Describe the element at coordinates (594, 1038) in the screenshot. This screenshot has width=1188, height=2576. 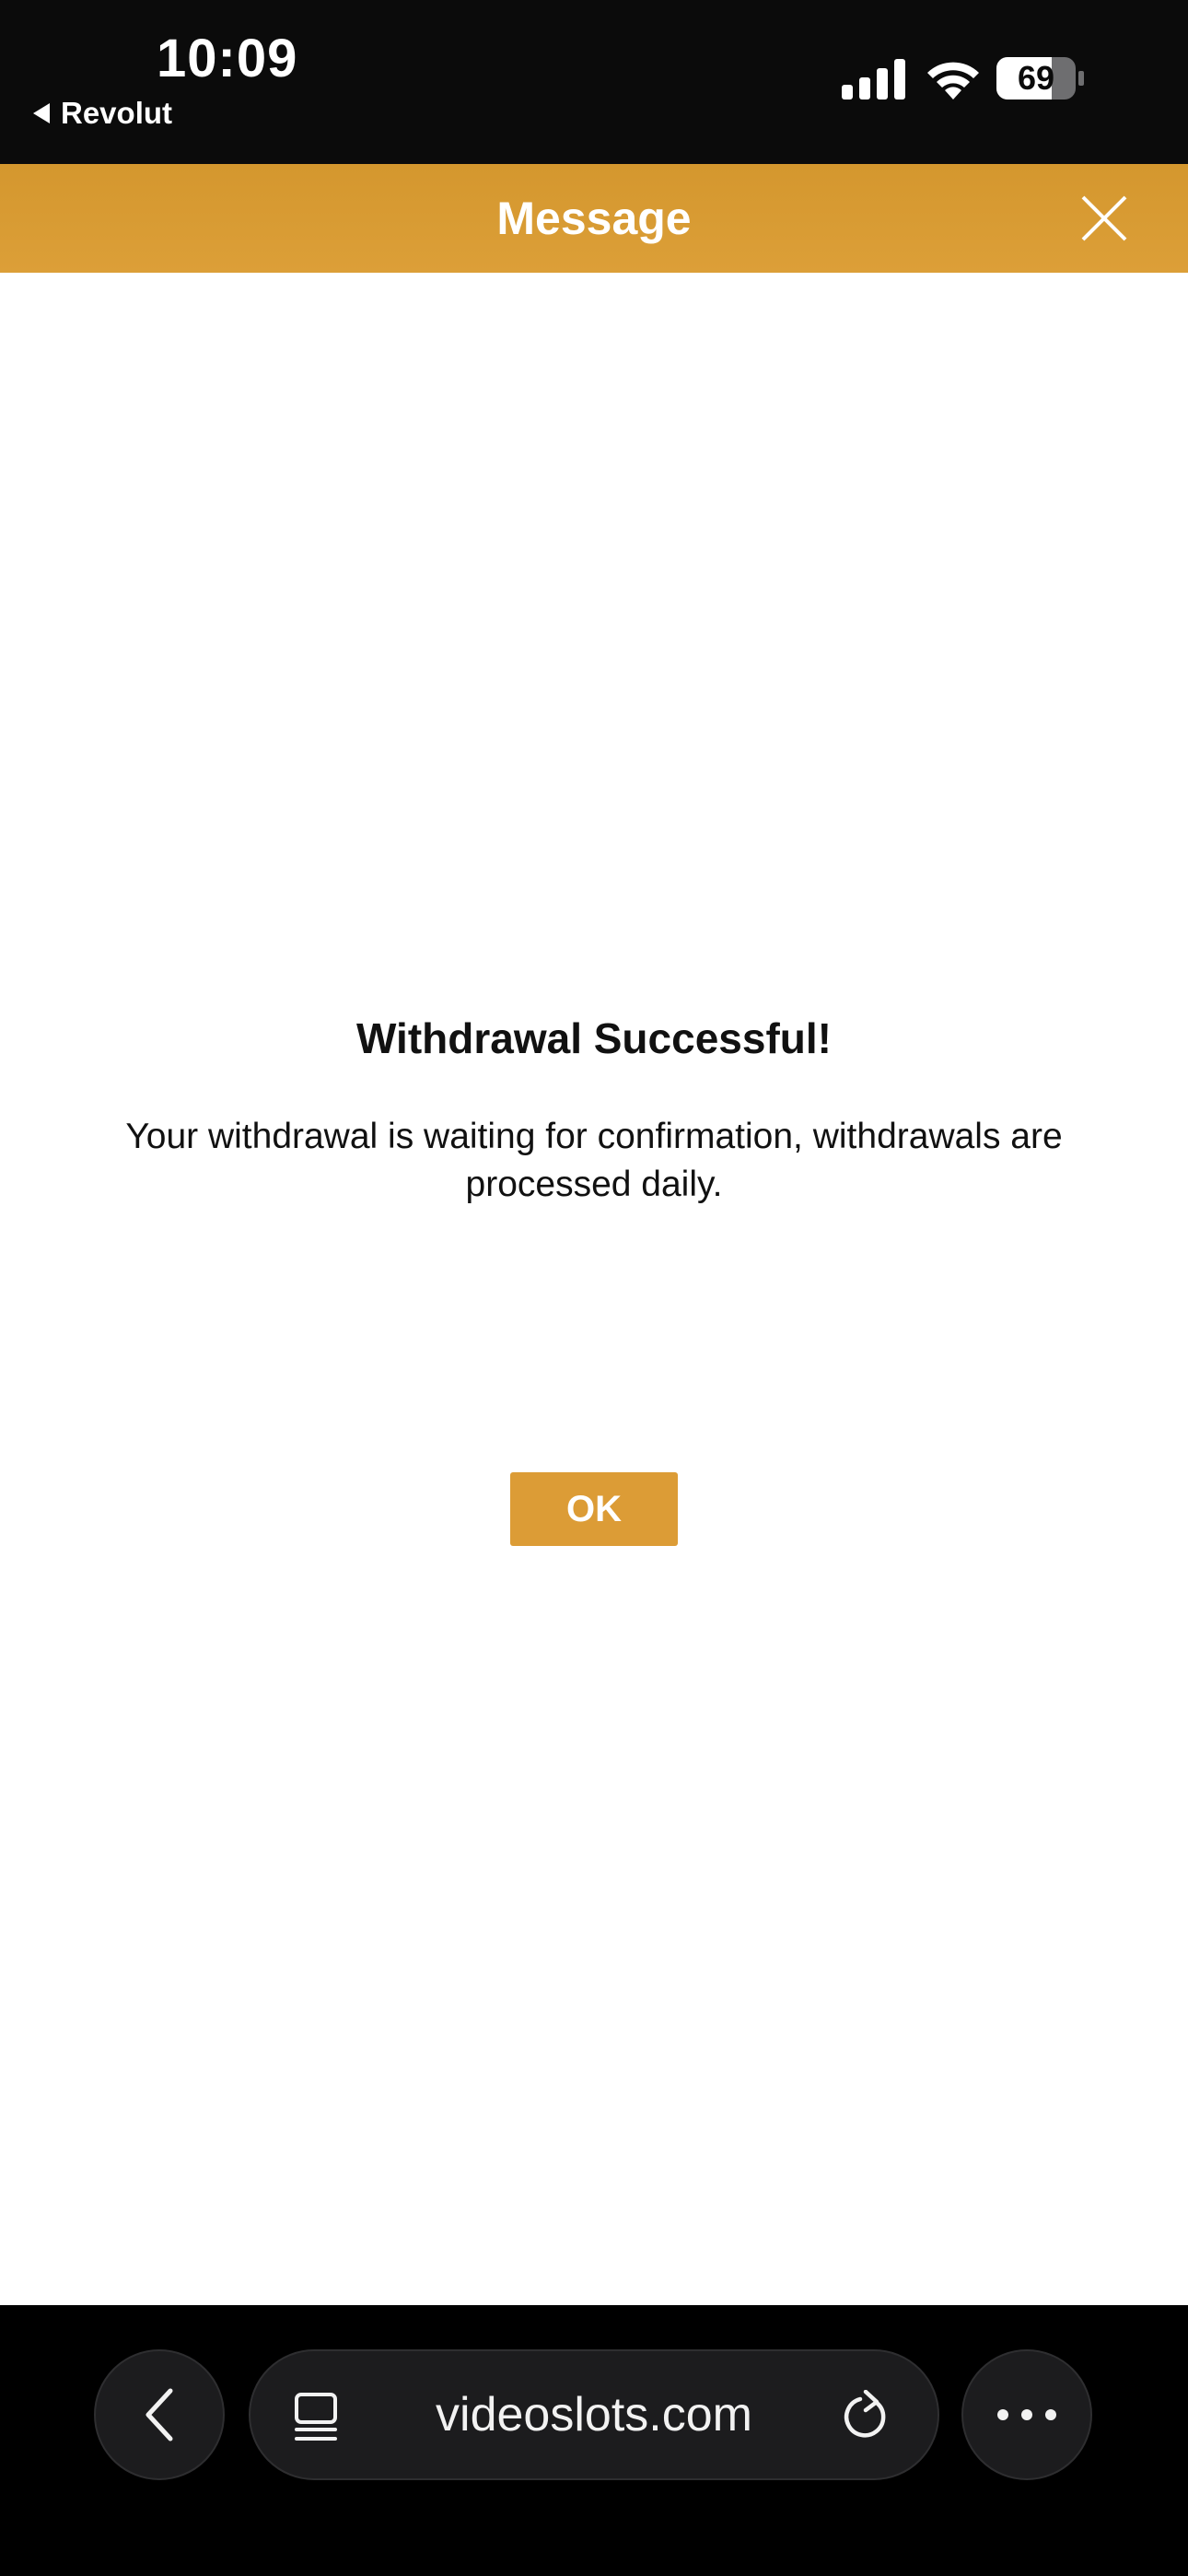
I see `dialog-title: Withdrawal Successful!` at that location.